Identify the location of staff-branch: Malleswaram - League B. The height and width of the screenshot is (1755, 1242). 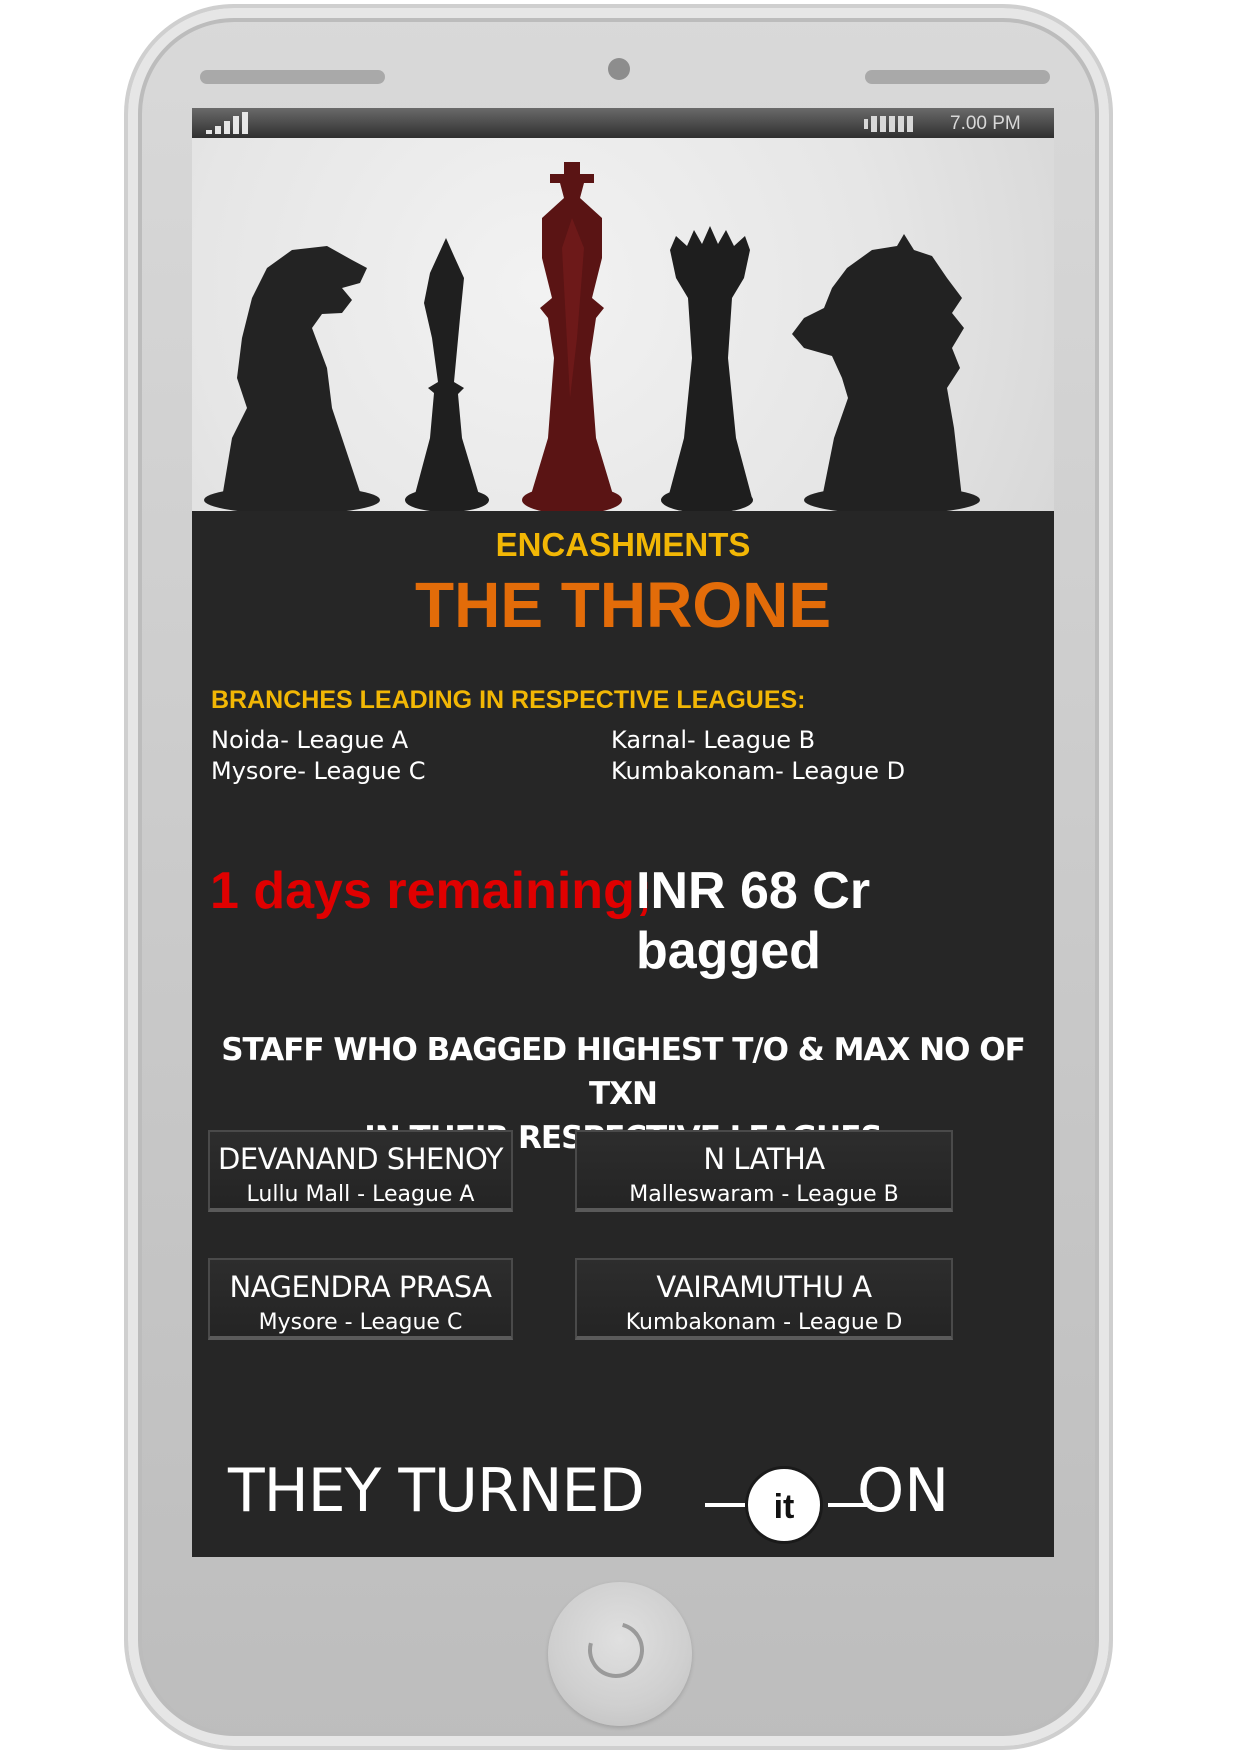
(764, 1194).